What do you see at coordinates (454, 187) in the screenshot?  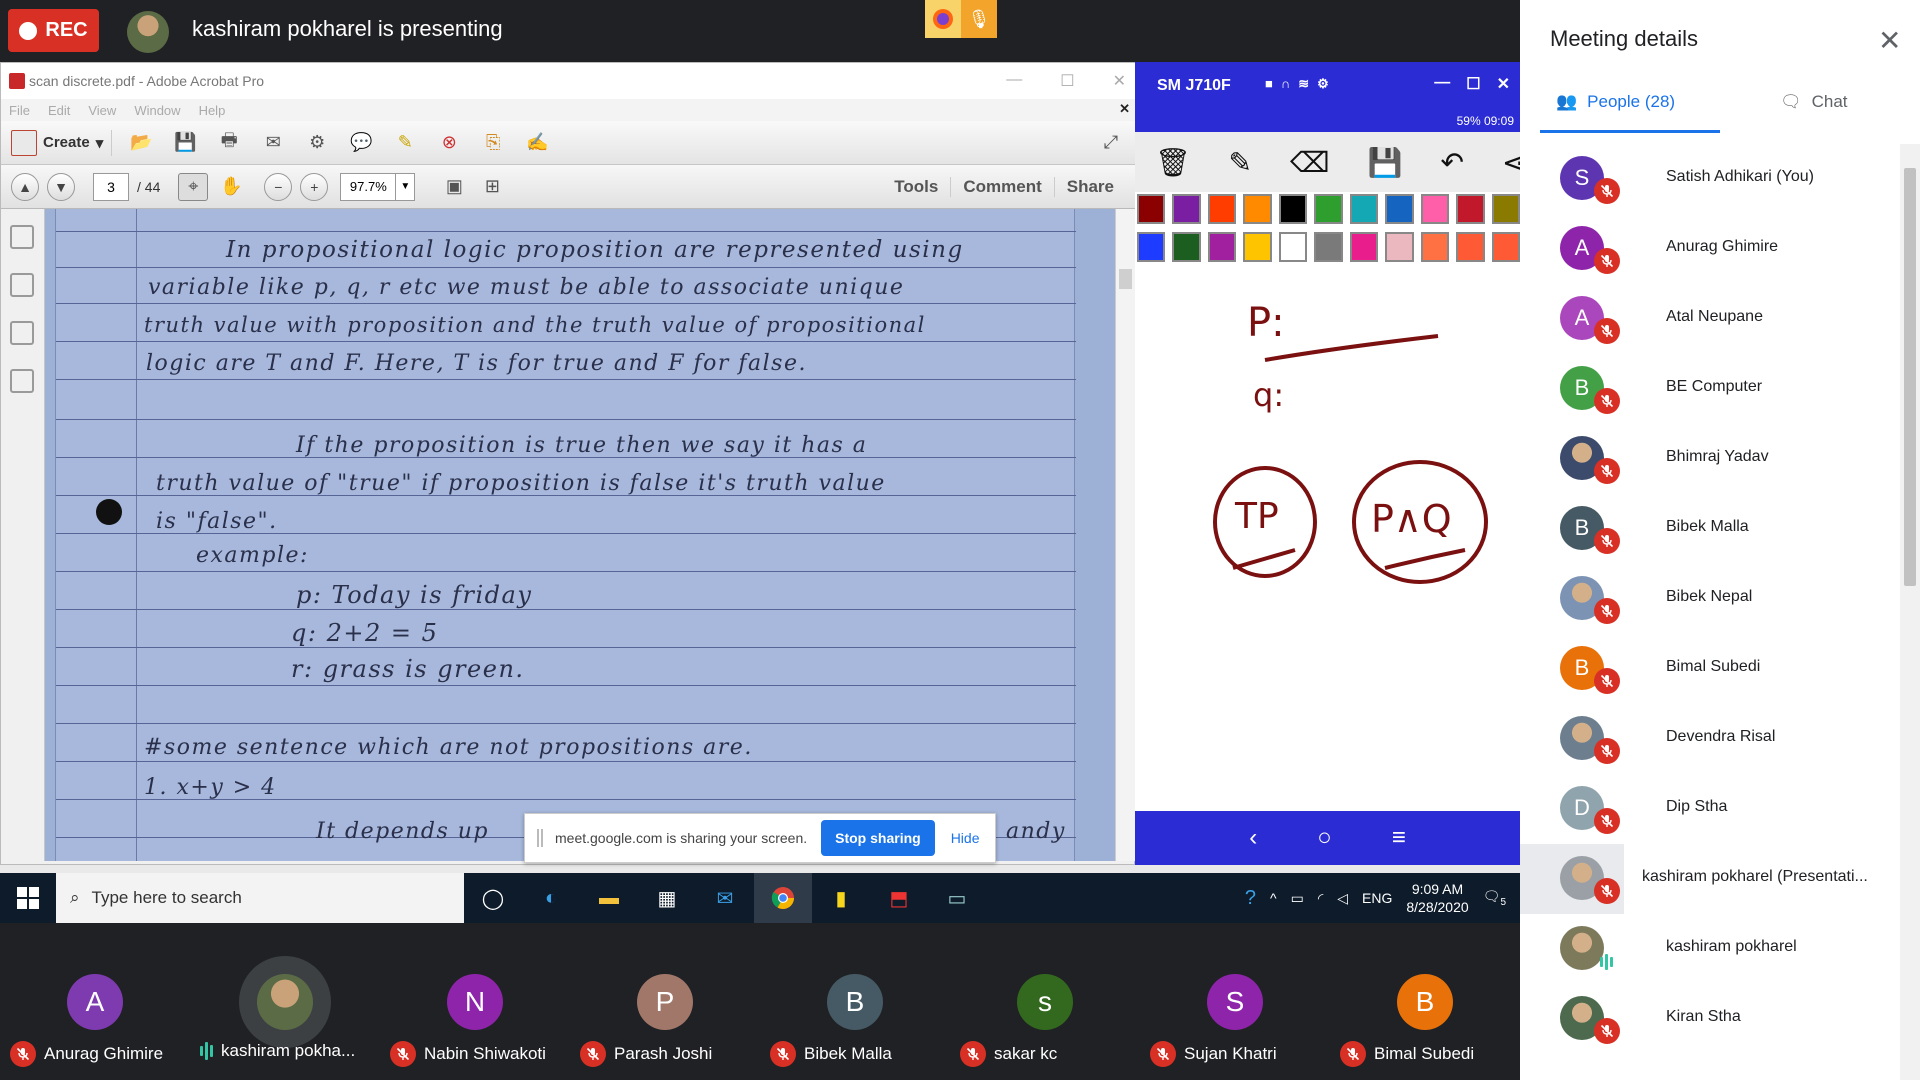 I see `fit-page-icon: ▣` at bounding box center [454, 187].